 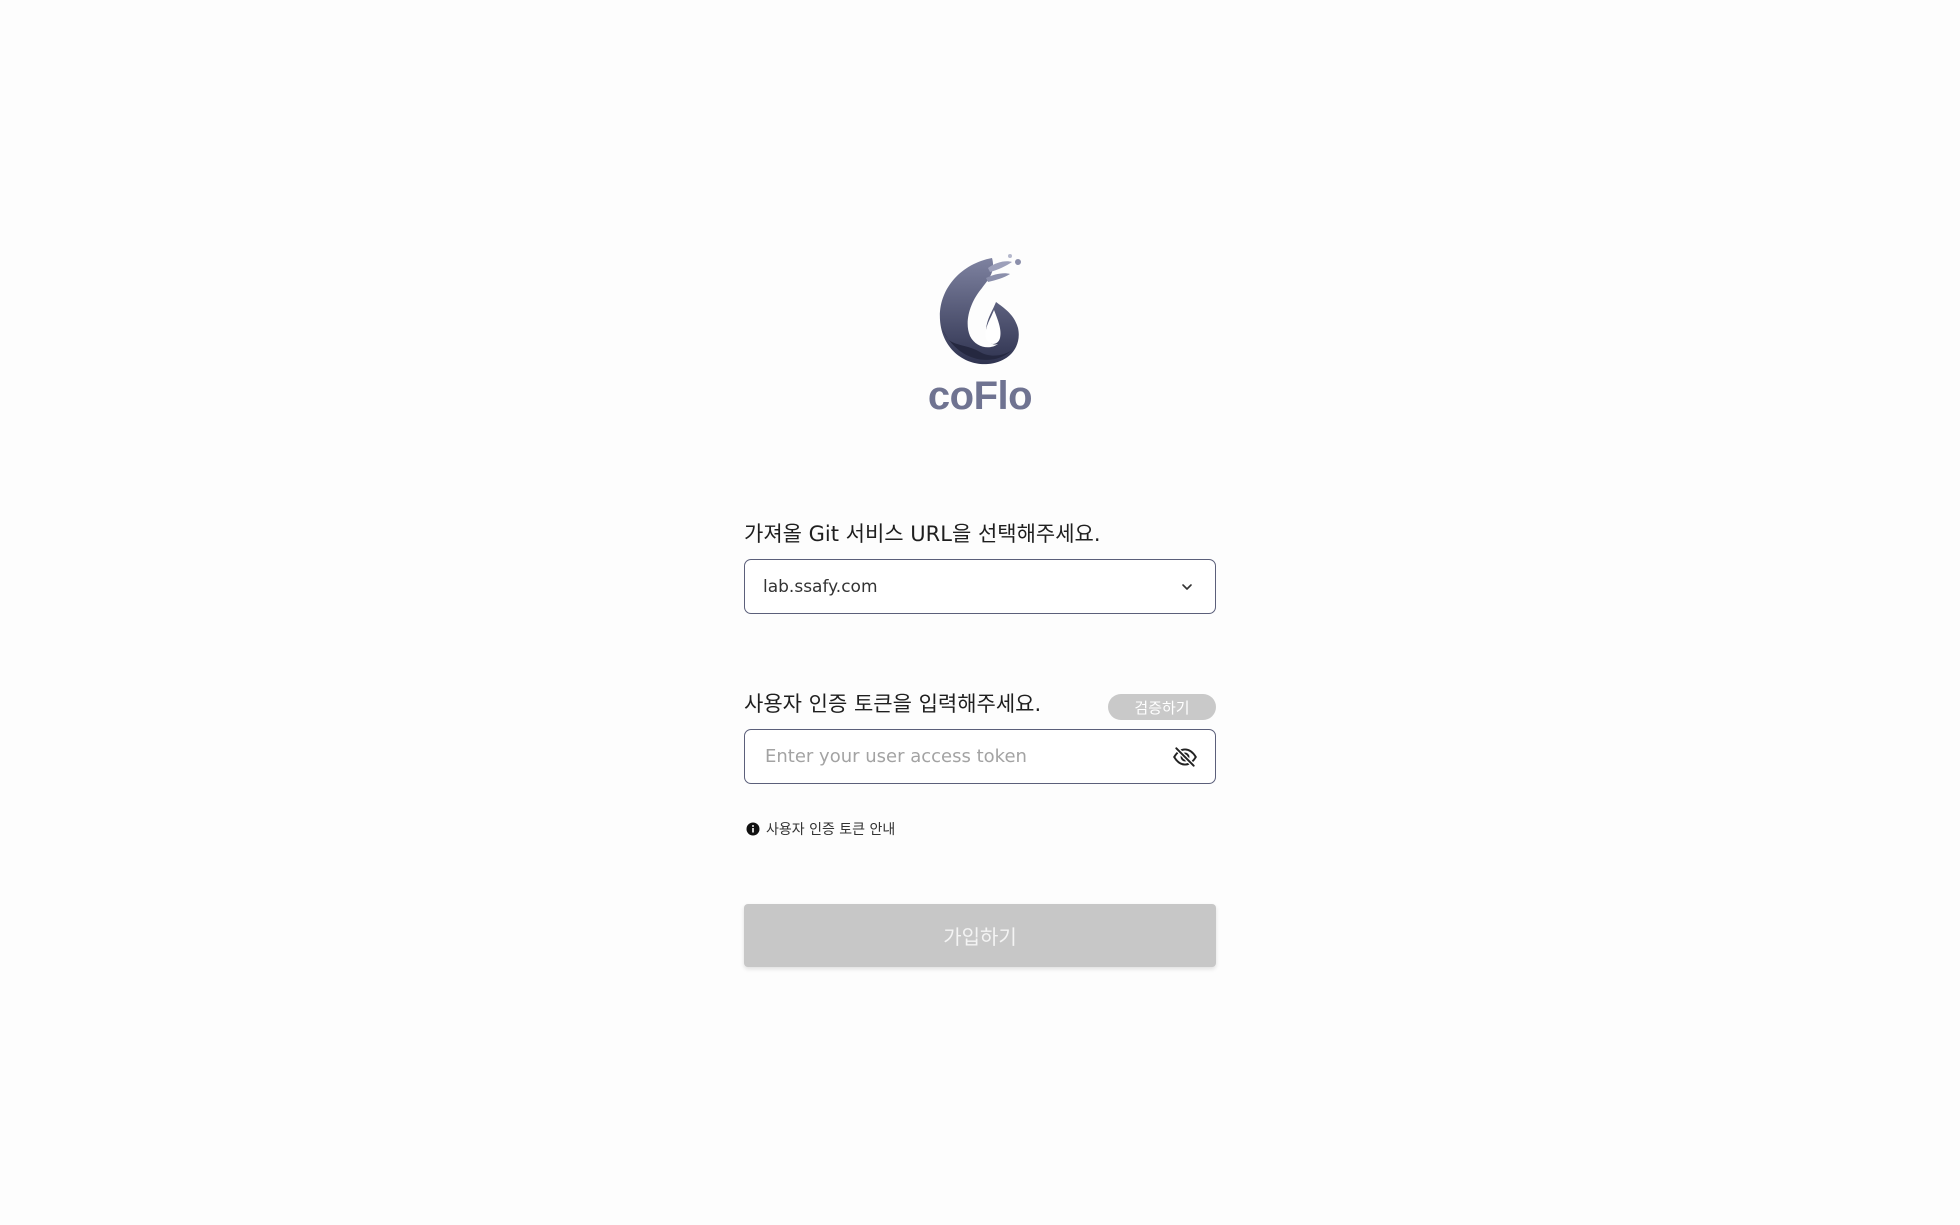 I want to click on git-service-select: lab.ssafy.com, so click(x=980, y=586).